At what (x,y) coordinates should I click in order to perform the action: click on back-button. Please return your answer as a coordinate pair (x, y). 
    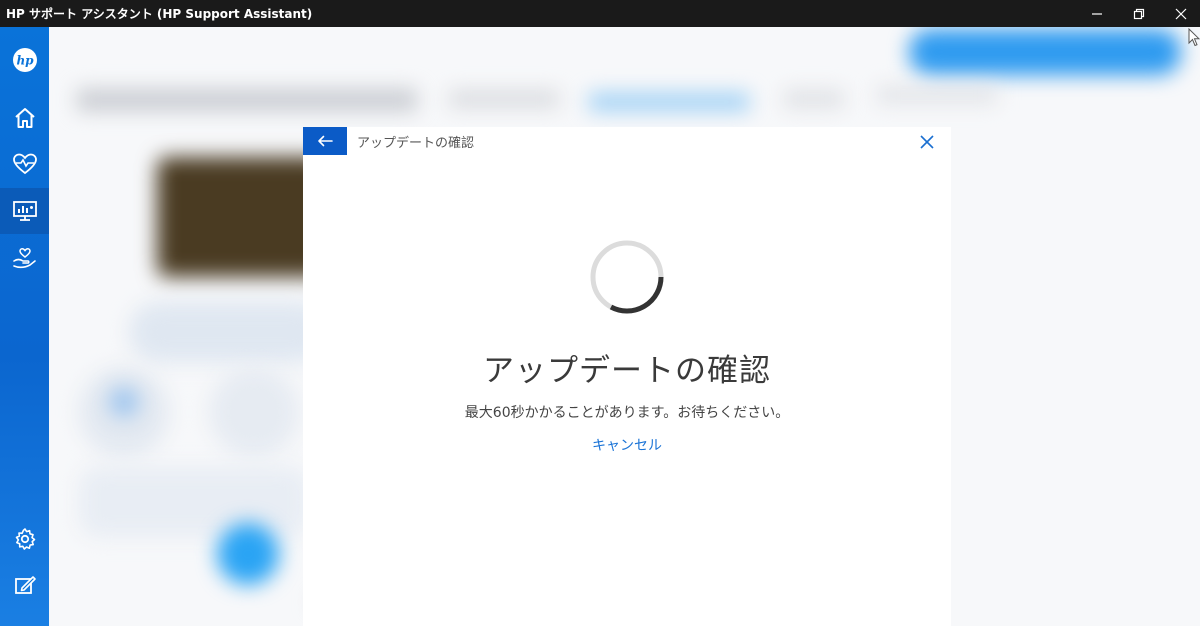
    Looking at the image, I should click on (325, 141).